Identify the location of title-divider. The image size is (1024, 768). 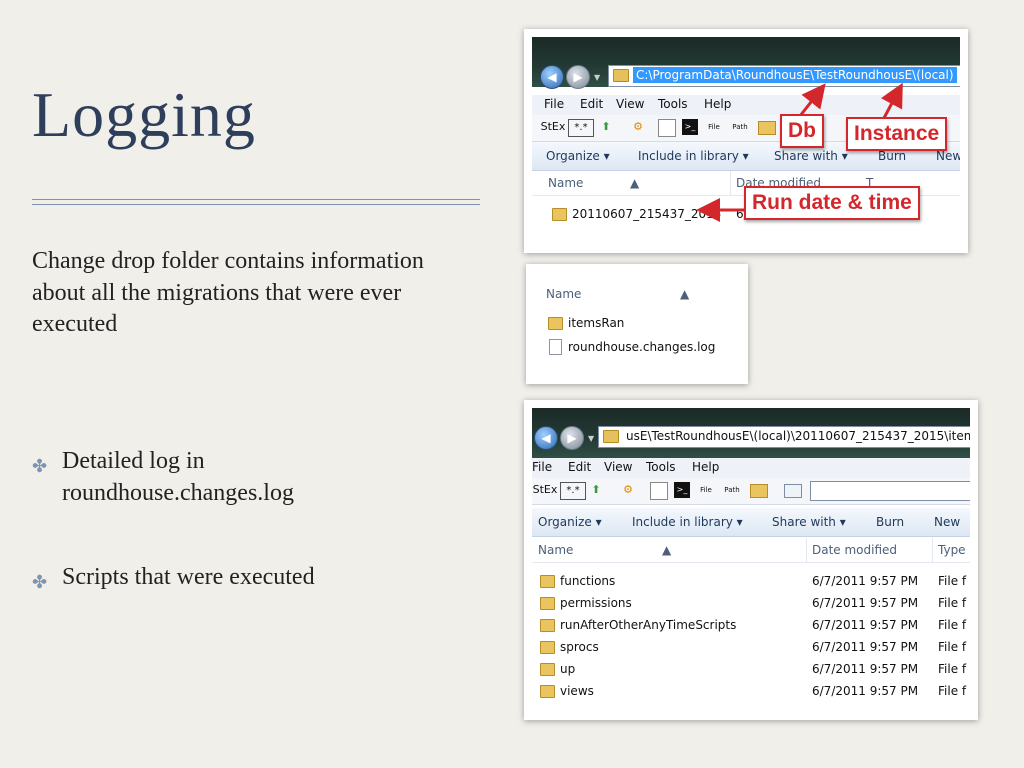
(256, 199).